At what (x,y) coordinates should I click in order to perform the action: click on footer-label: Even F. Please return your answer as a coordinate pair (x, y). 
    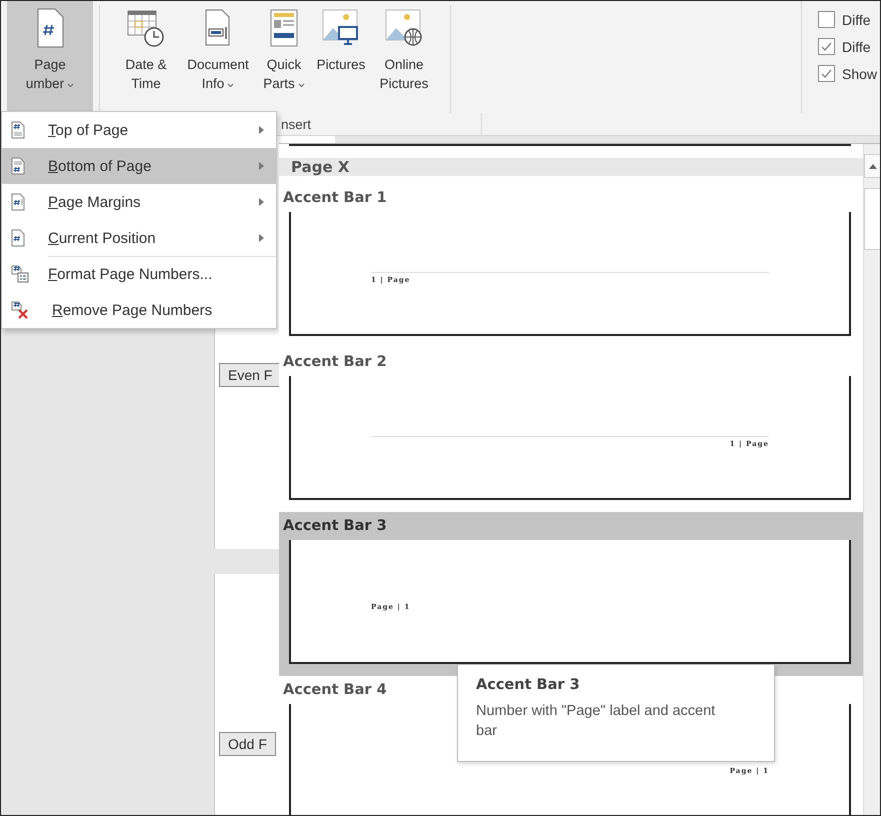
    Looking at the image, I should click on (250, 375).